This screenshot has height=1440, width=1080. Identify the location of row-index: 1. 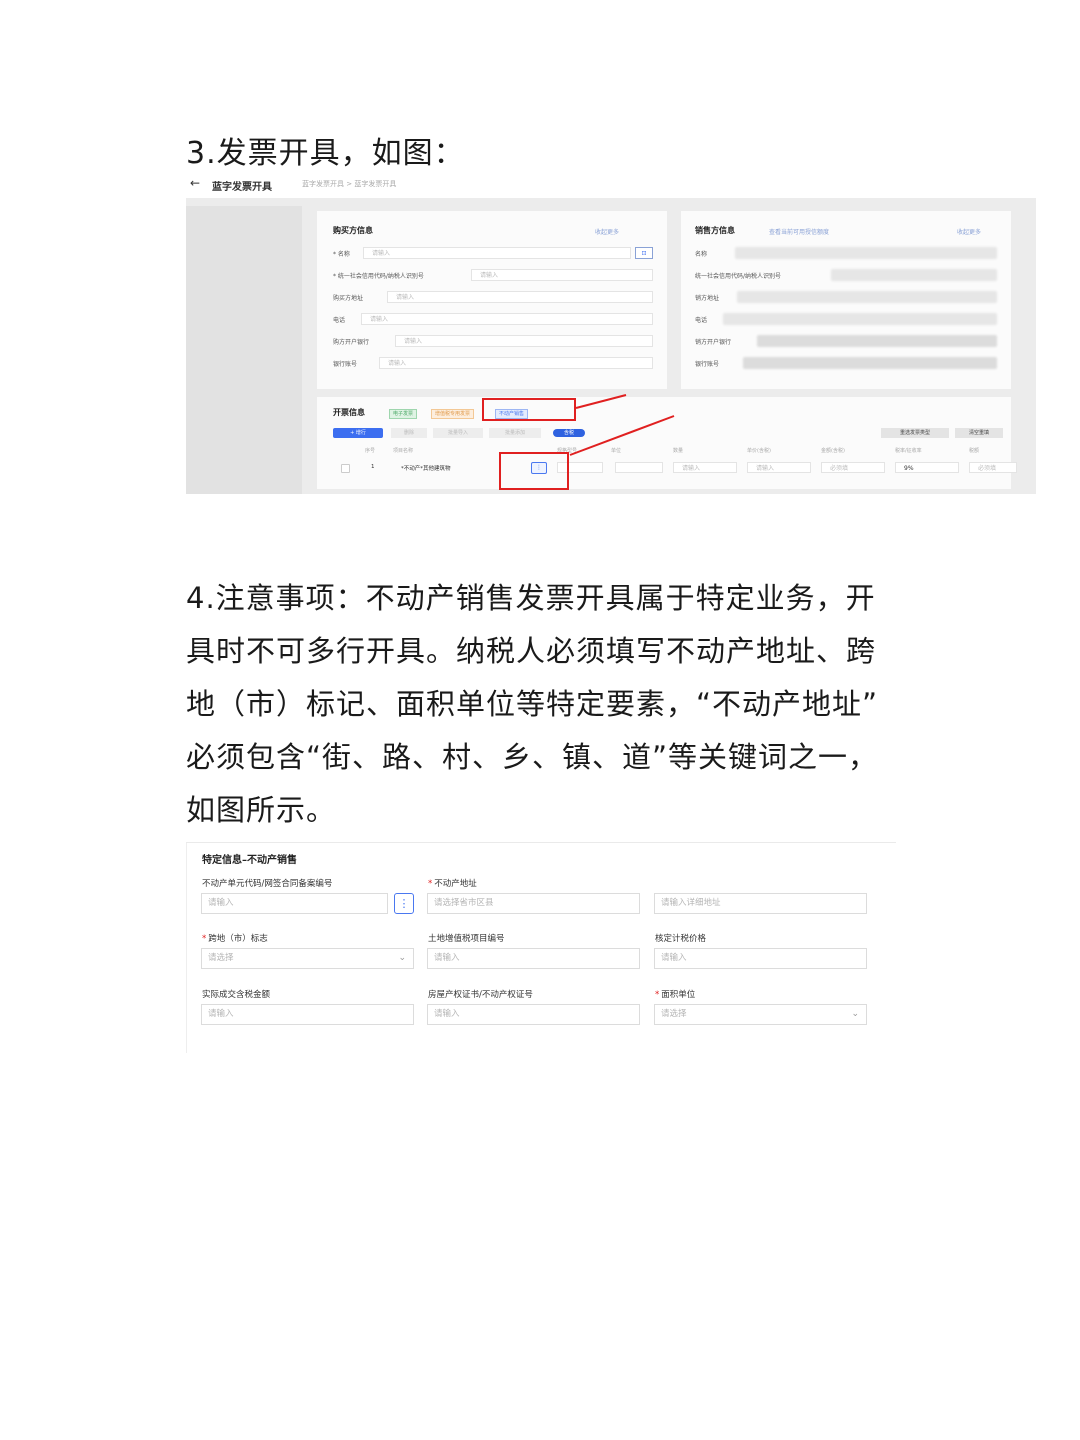
(373, 467).